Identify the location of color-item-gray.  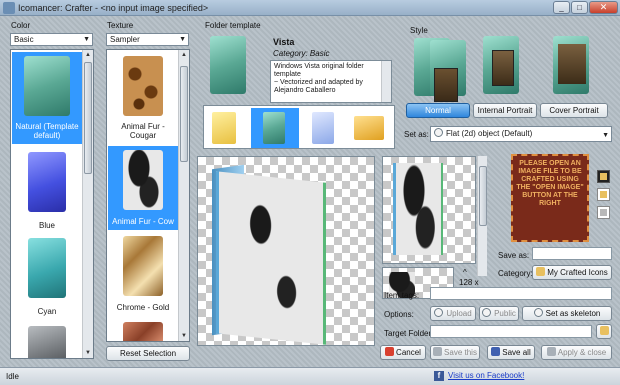
(47, 340).